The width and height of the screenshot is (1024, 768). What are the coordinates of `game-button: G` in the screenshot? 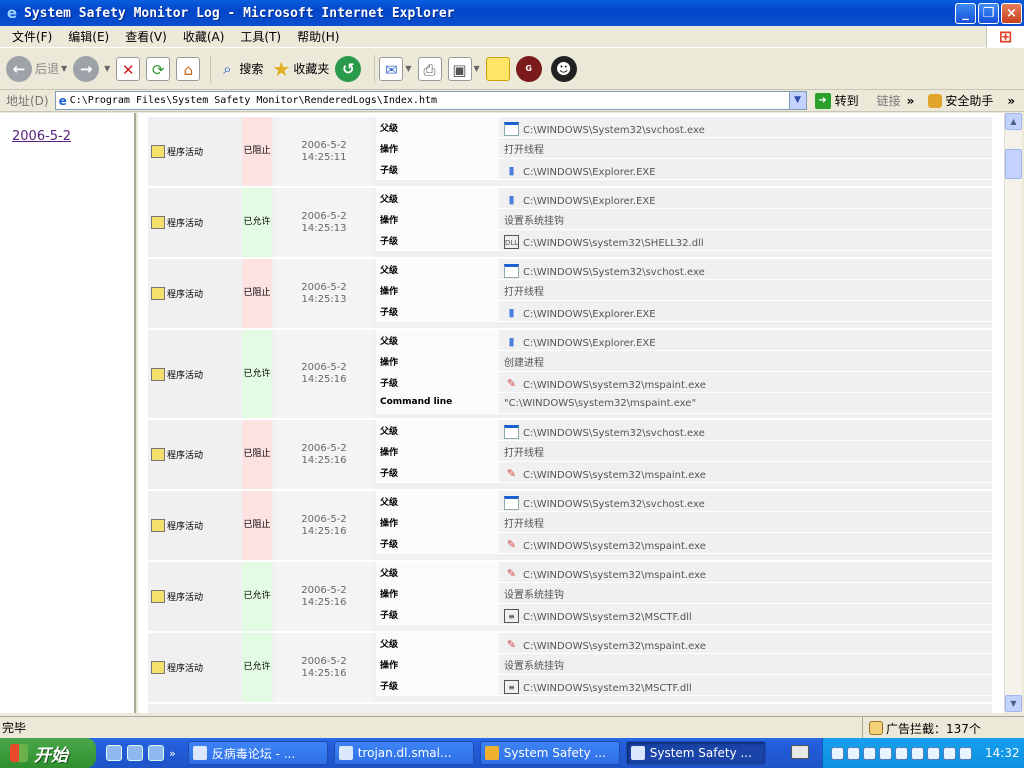 It's located at (530, 68).